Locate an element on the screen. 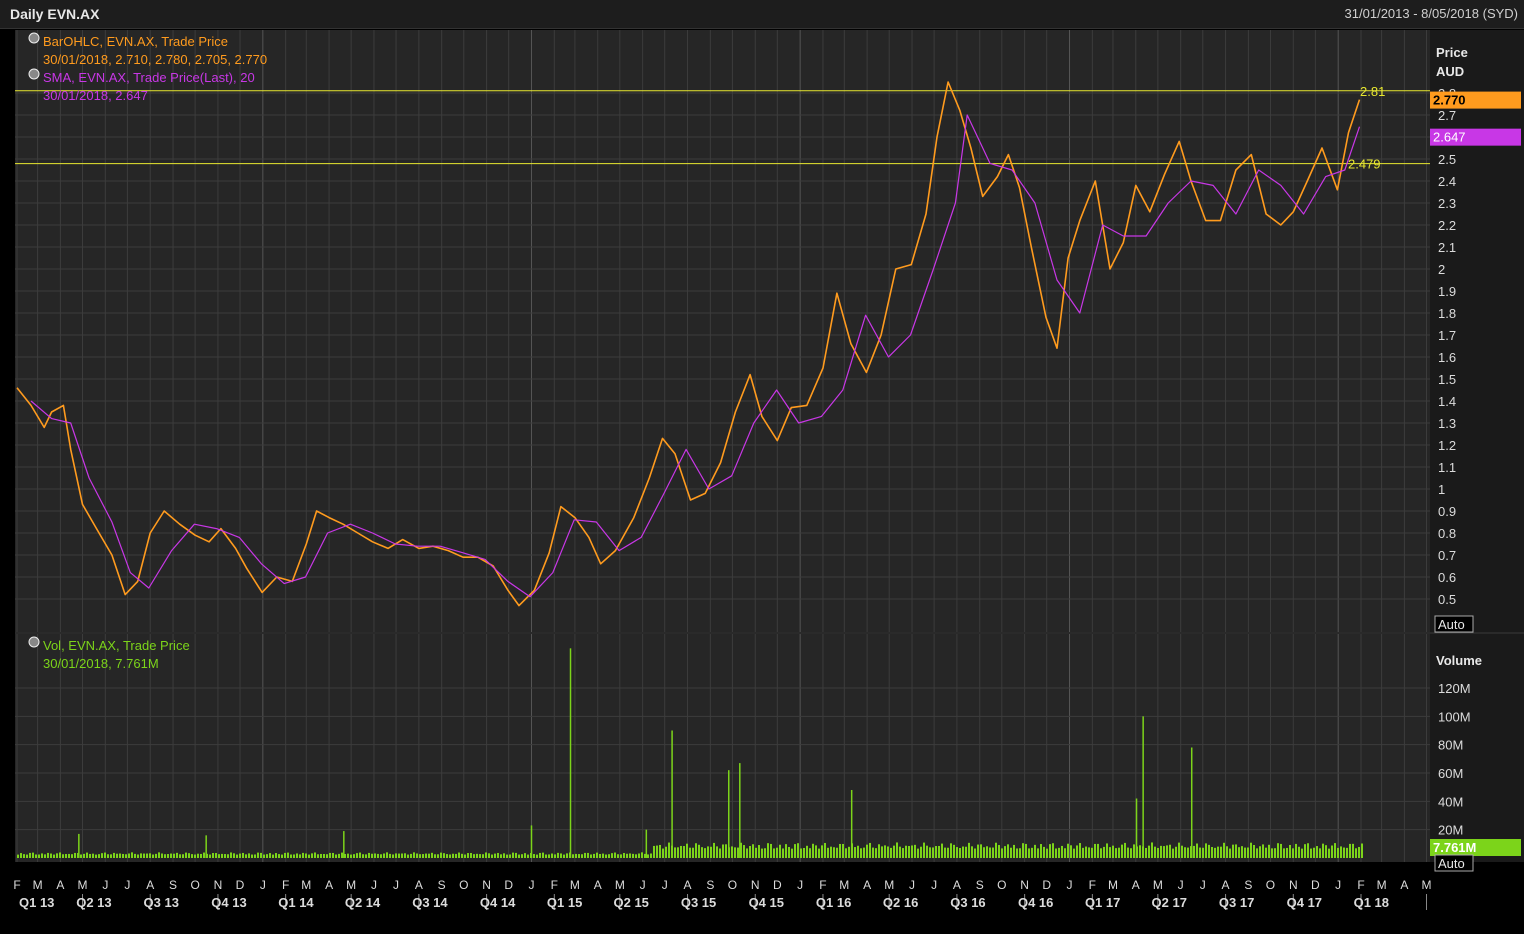 The height and width of the screenshot is (934, 1524). price-tick: 1.3 is located at coordinates (1447, 423).